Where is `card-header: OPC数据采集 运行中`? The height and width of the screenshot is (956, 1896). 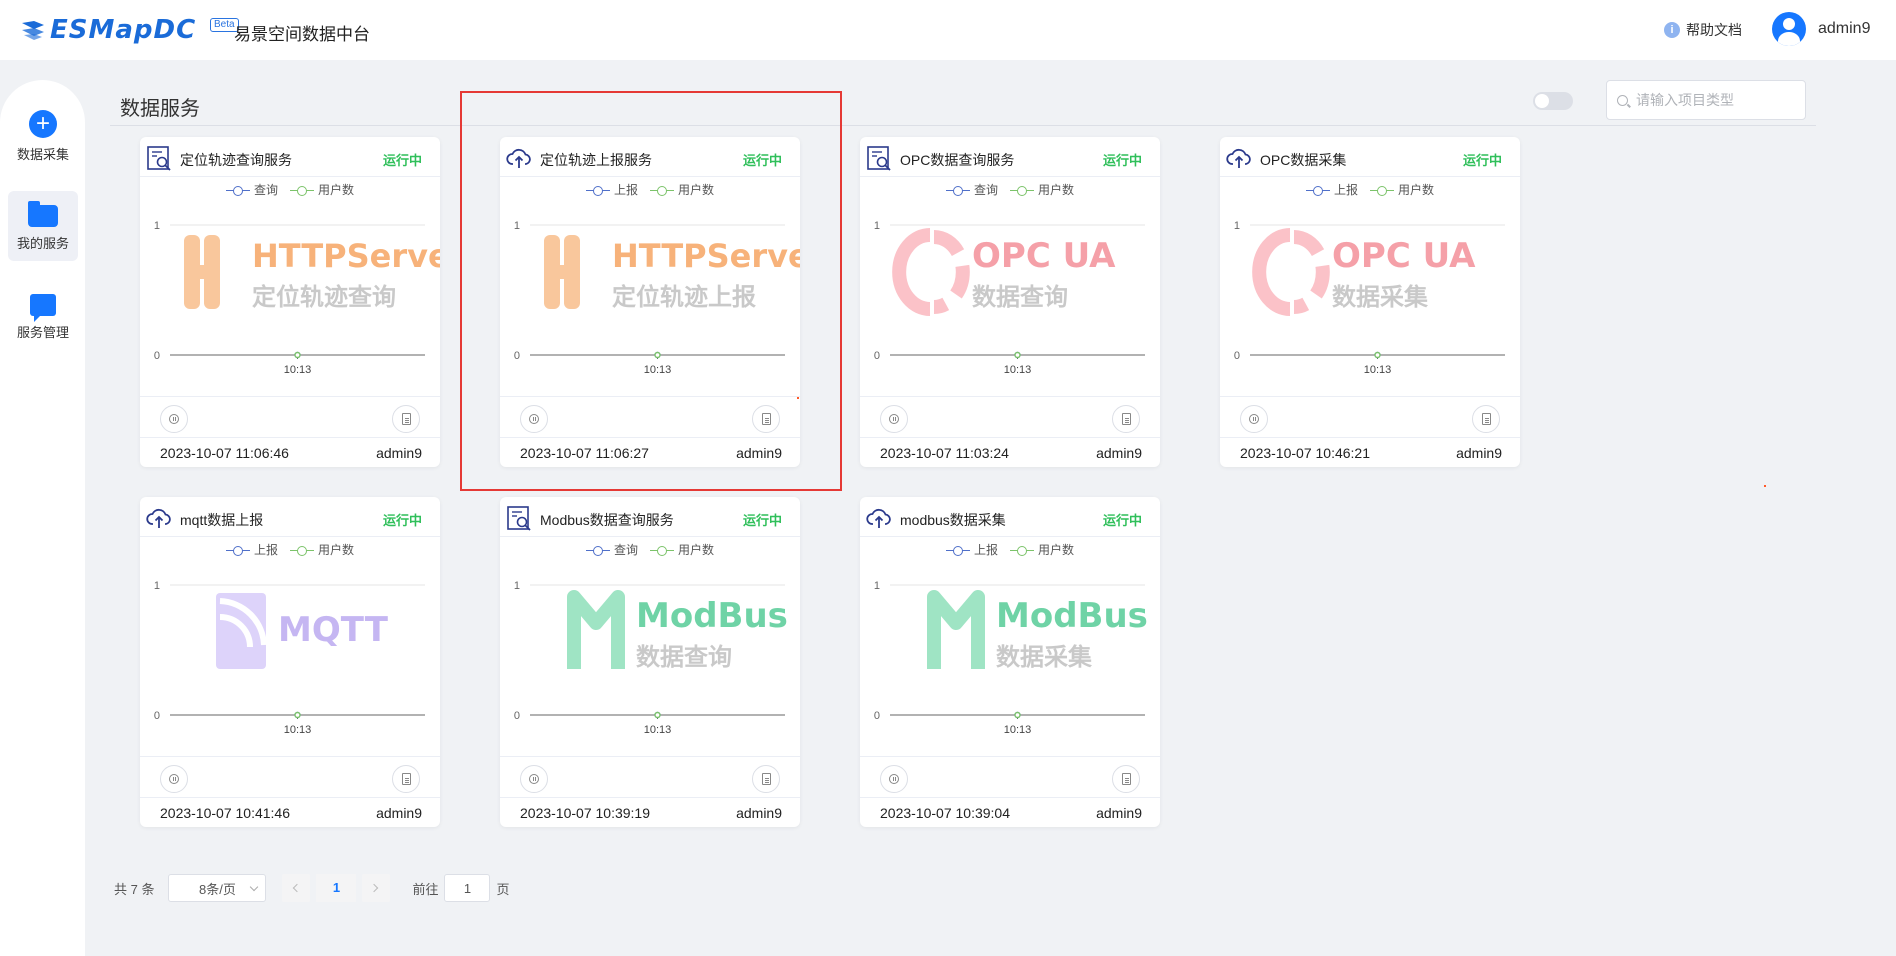
card-header: OPC数据采集 运行中 is located at coordinates (1370, 157).